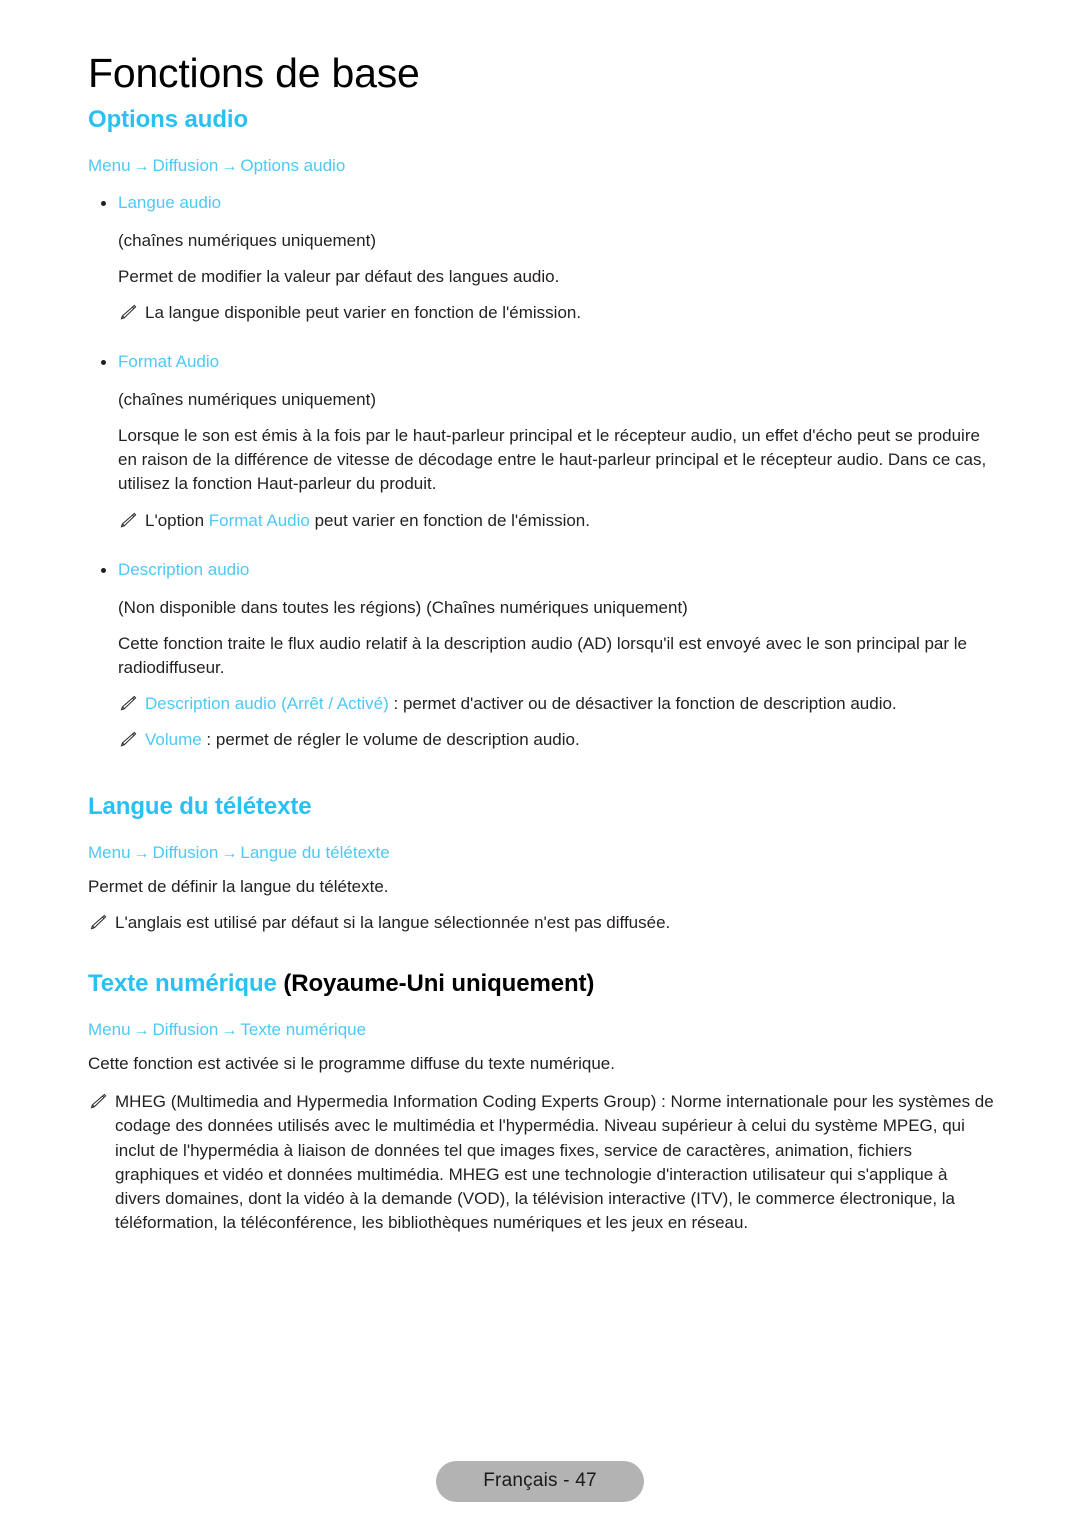 Image resolution: width=1080 pixels, height=1534 pixels. Describe the element at coordinates (303, 1030) in the screenshot. I see `breadcrumb-item-texte-numerique: Texte numérique` at that location.